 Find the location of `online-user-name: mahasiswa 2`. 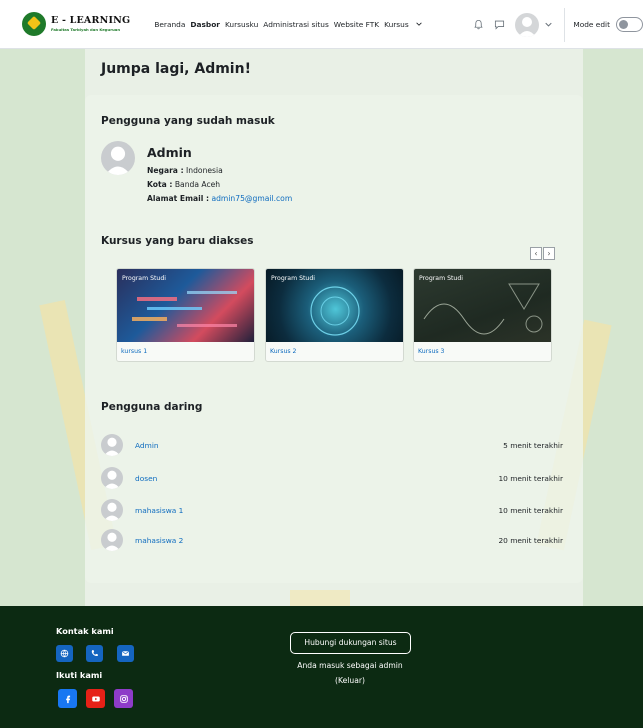

online-user-name: mahasiswa 2 is located at coordinates (159, 540).